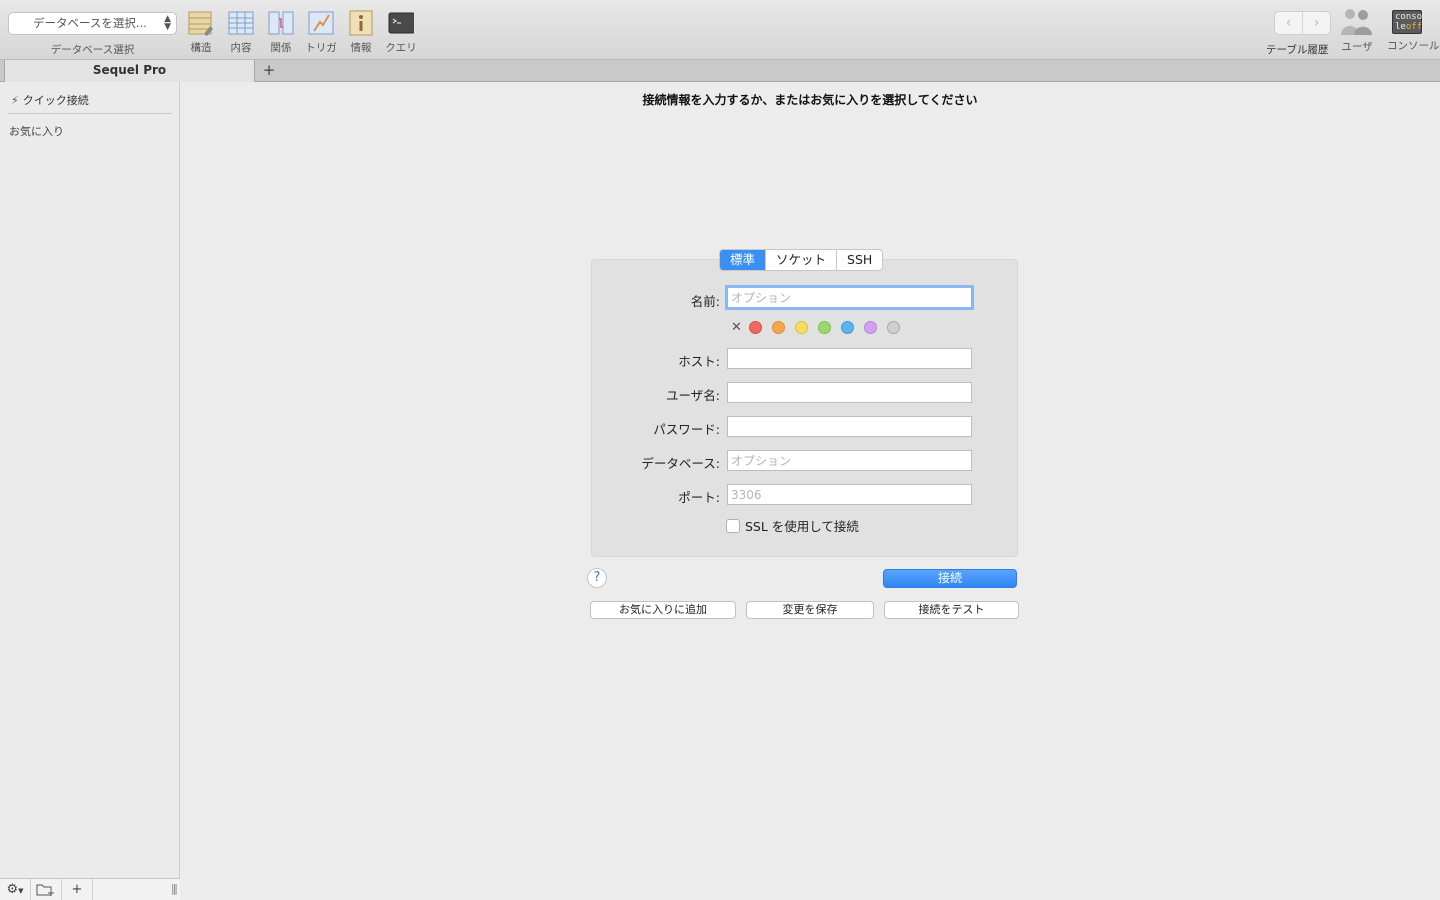 This screenshot has width=1440, height=900. Describe the element at coordinates (849, 460) in the screenshot. I see `database-field` at that location.